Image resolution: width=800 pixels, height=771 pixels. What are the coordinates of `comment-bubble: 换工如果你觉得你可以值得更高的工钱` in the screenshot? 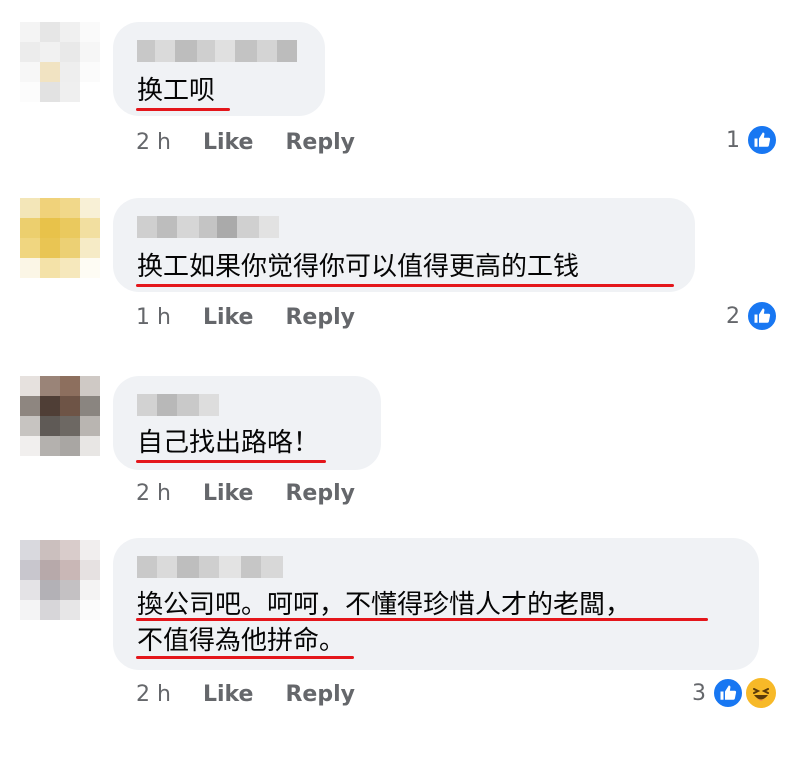 It's located at (404, 245).